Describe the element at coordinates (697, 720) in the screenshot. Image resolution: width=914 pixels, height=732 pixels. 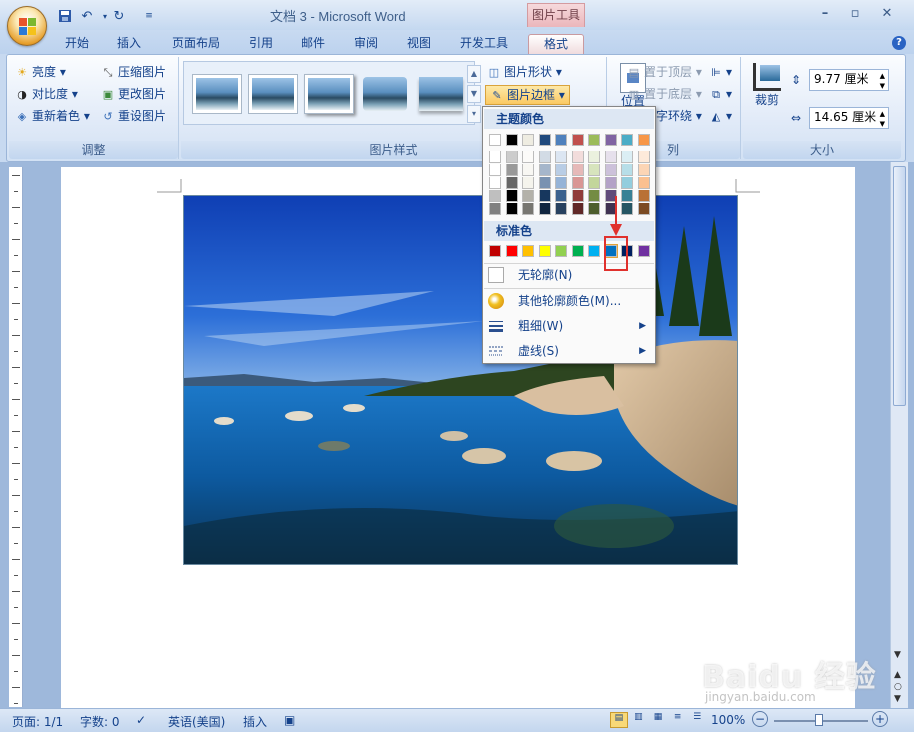
I see `draft-view-icon: ☰` at that location.